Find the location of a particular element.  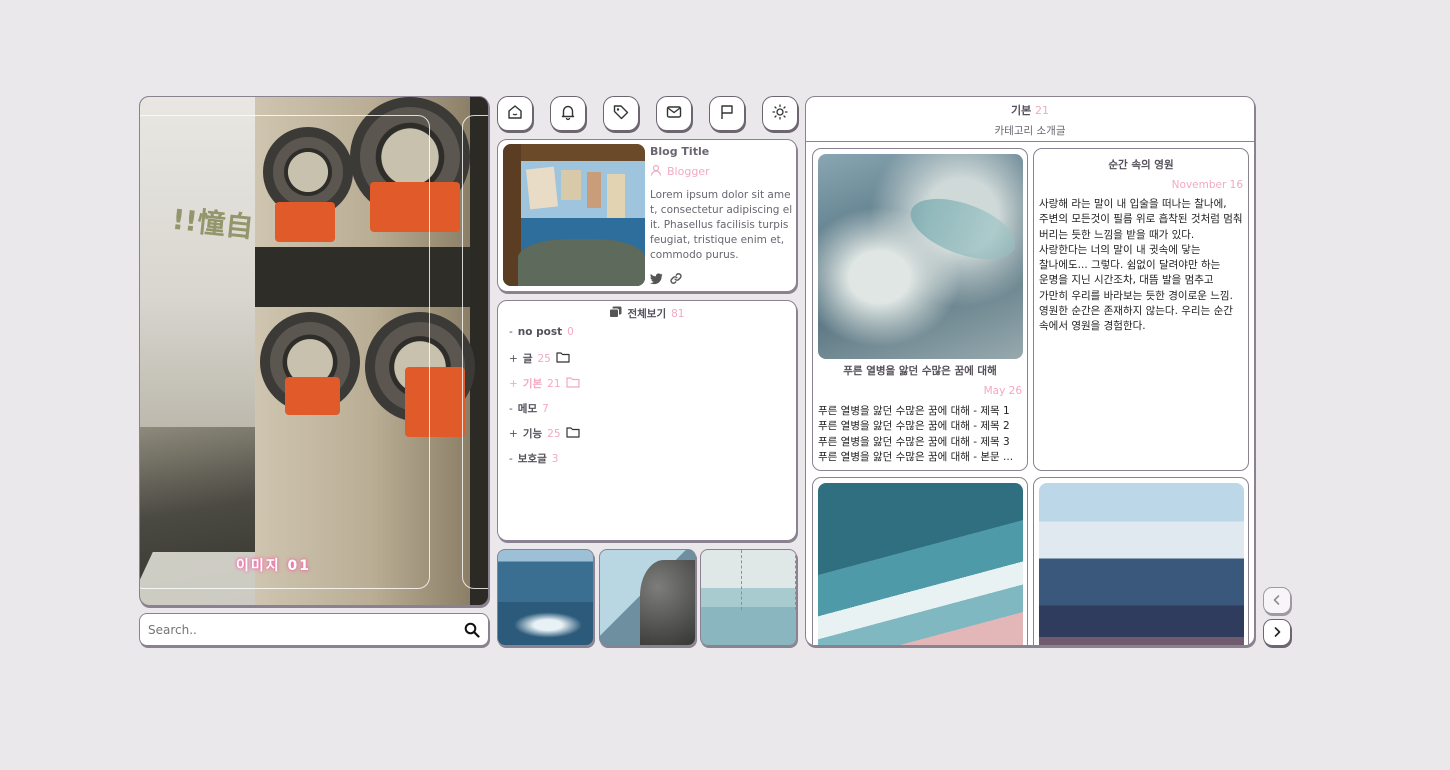

flag-button is located at coordinates (727, 113).